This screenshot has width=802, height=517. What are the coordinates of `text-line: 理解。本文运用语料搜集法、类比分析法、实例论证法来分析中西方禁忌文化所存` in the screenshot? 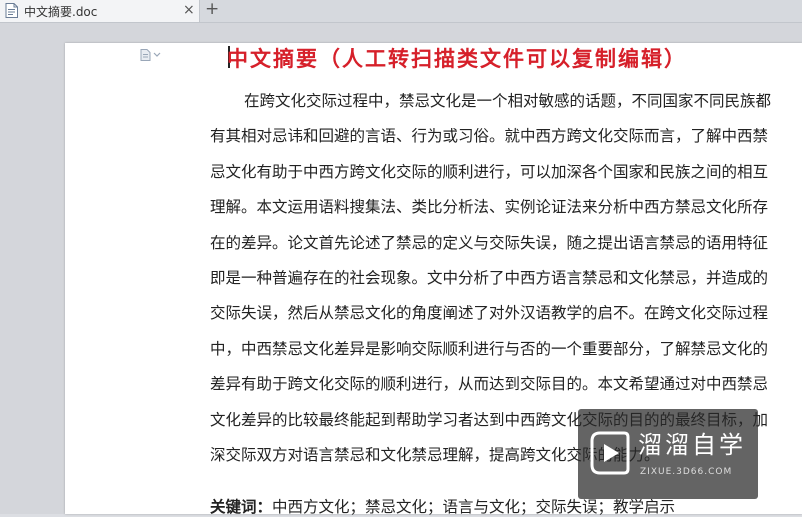 It's located at (489, 207).